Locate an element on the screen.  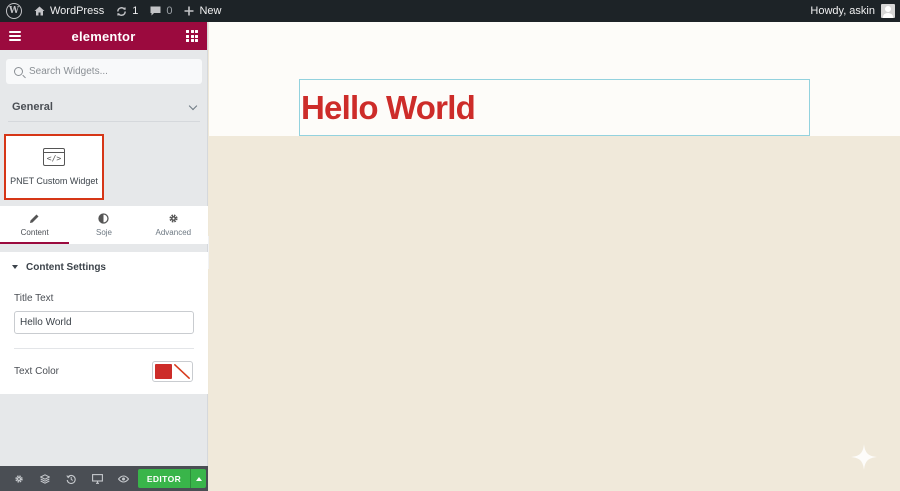
clear-color-icon is located at coordinates (181, 371).